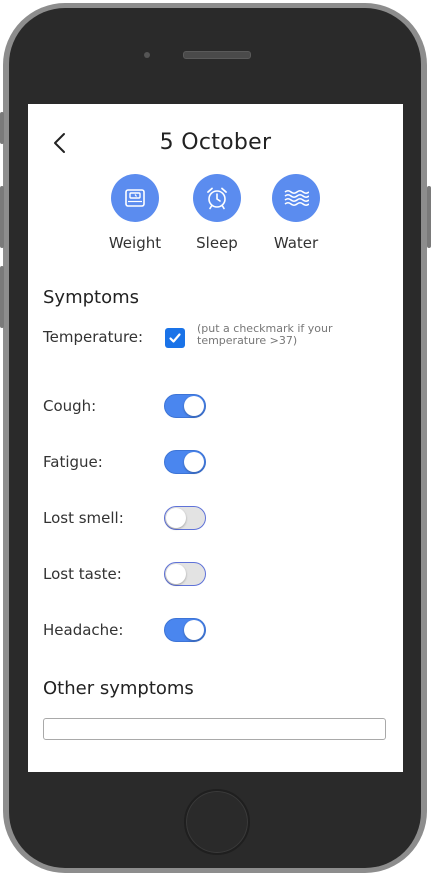 The height and width of the screenshot is (877, 431). What do you see at coordinates (82, 574) in the screenshot?
I see `lost-taste-label: Lost taste:` at bounding box center [82, 574].